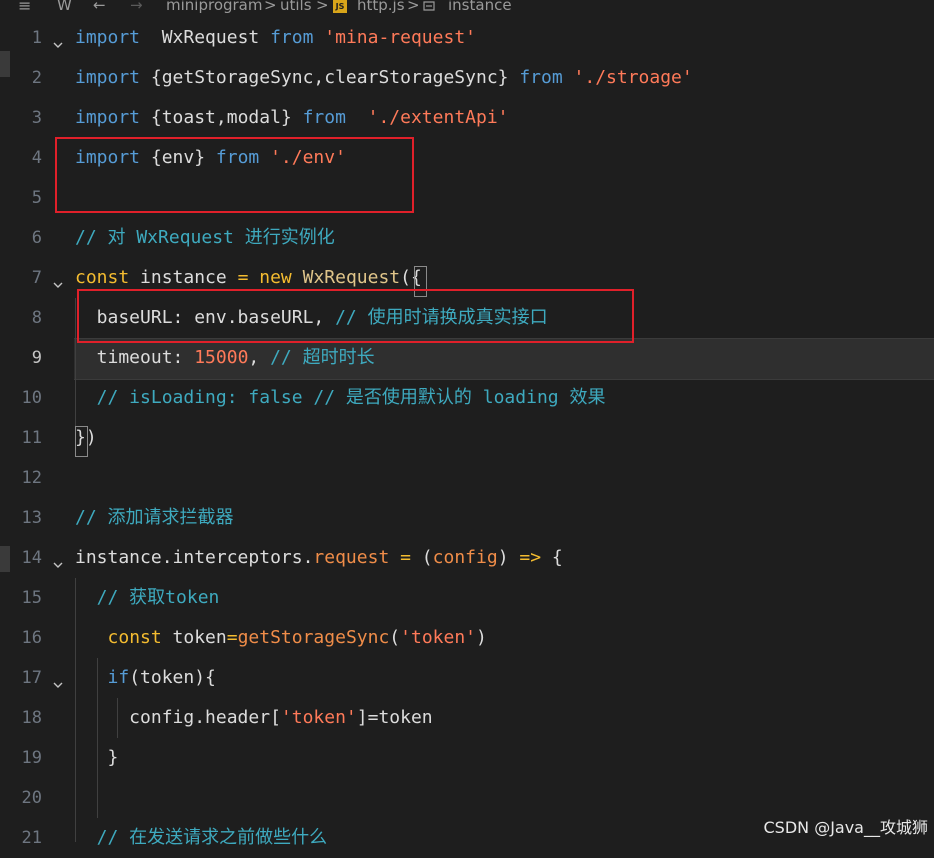  What do you see at coordinates (214, 7) in the screenshot?
I see `breadcrumb-segment-miniprogram: miniprogram` at bounding box center [214, 7].